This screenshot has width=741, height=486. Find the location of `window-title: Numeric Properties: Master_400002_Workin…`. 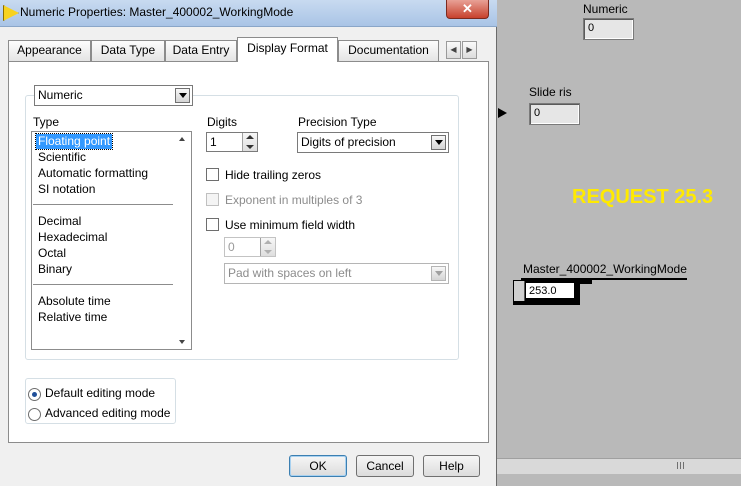

window-title: Numeric Properties: Master_400002_Workin… is located at coordinates (157, 12).